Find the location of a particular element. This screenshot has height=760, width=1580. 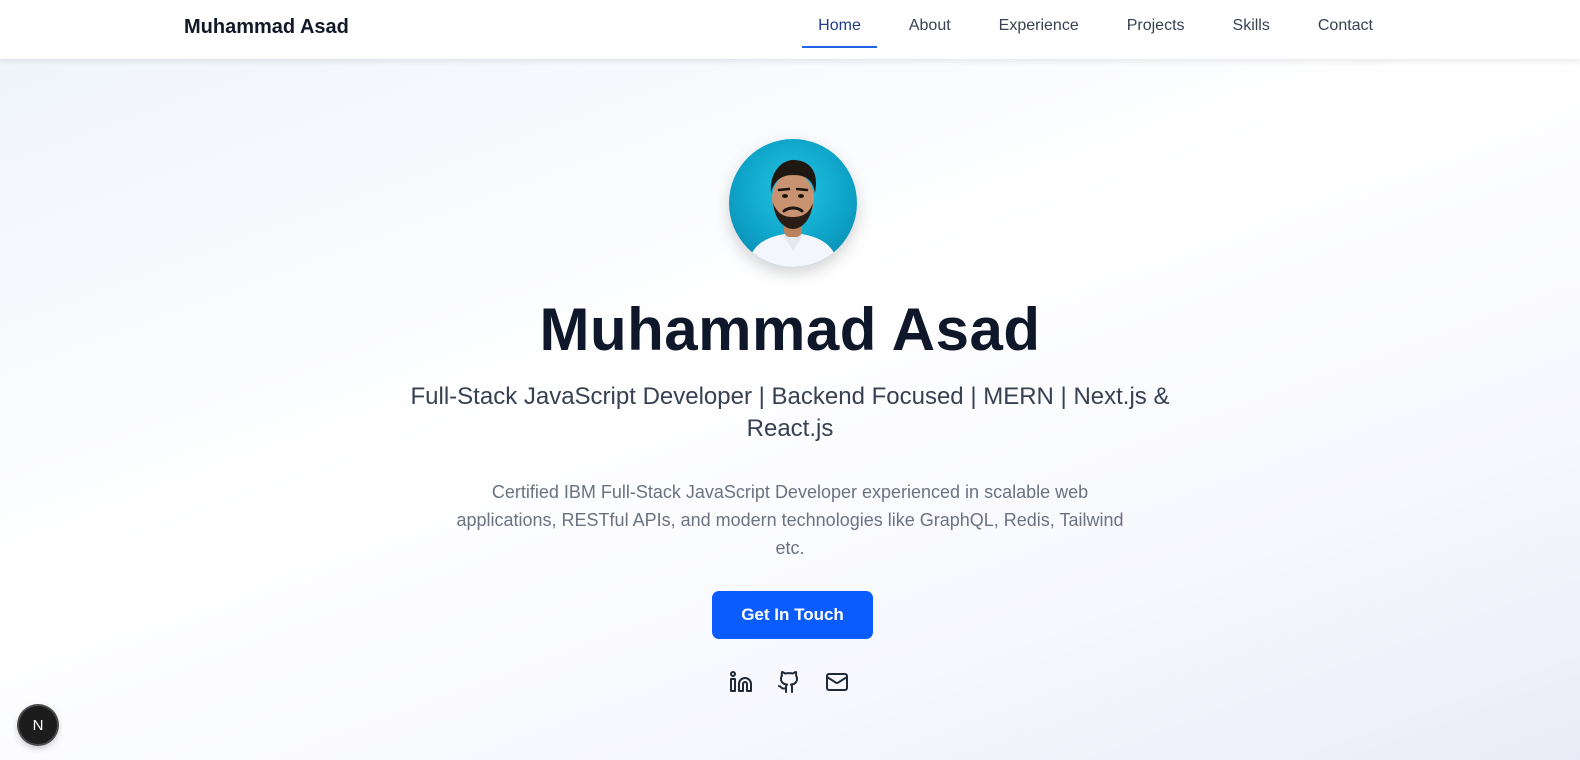

linkedin-link is located at coordinates (741, 682).